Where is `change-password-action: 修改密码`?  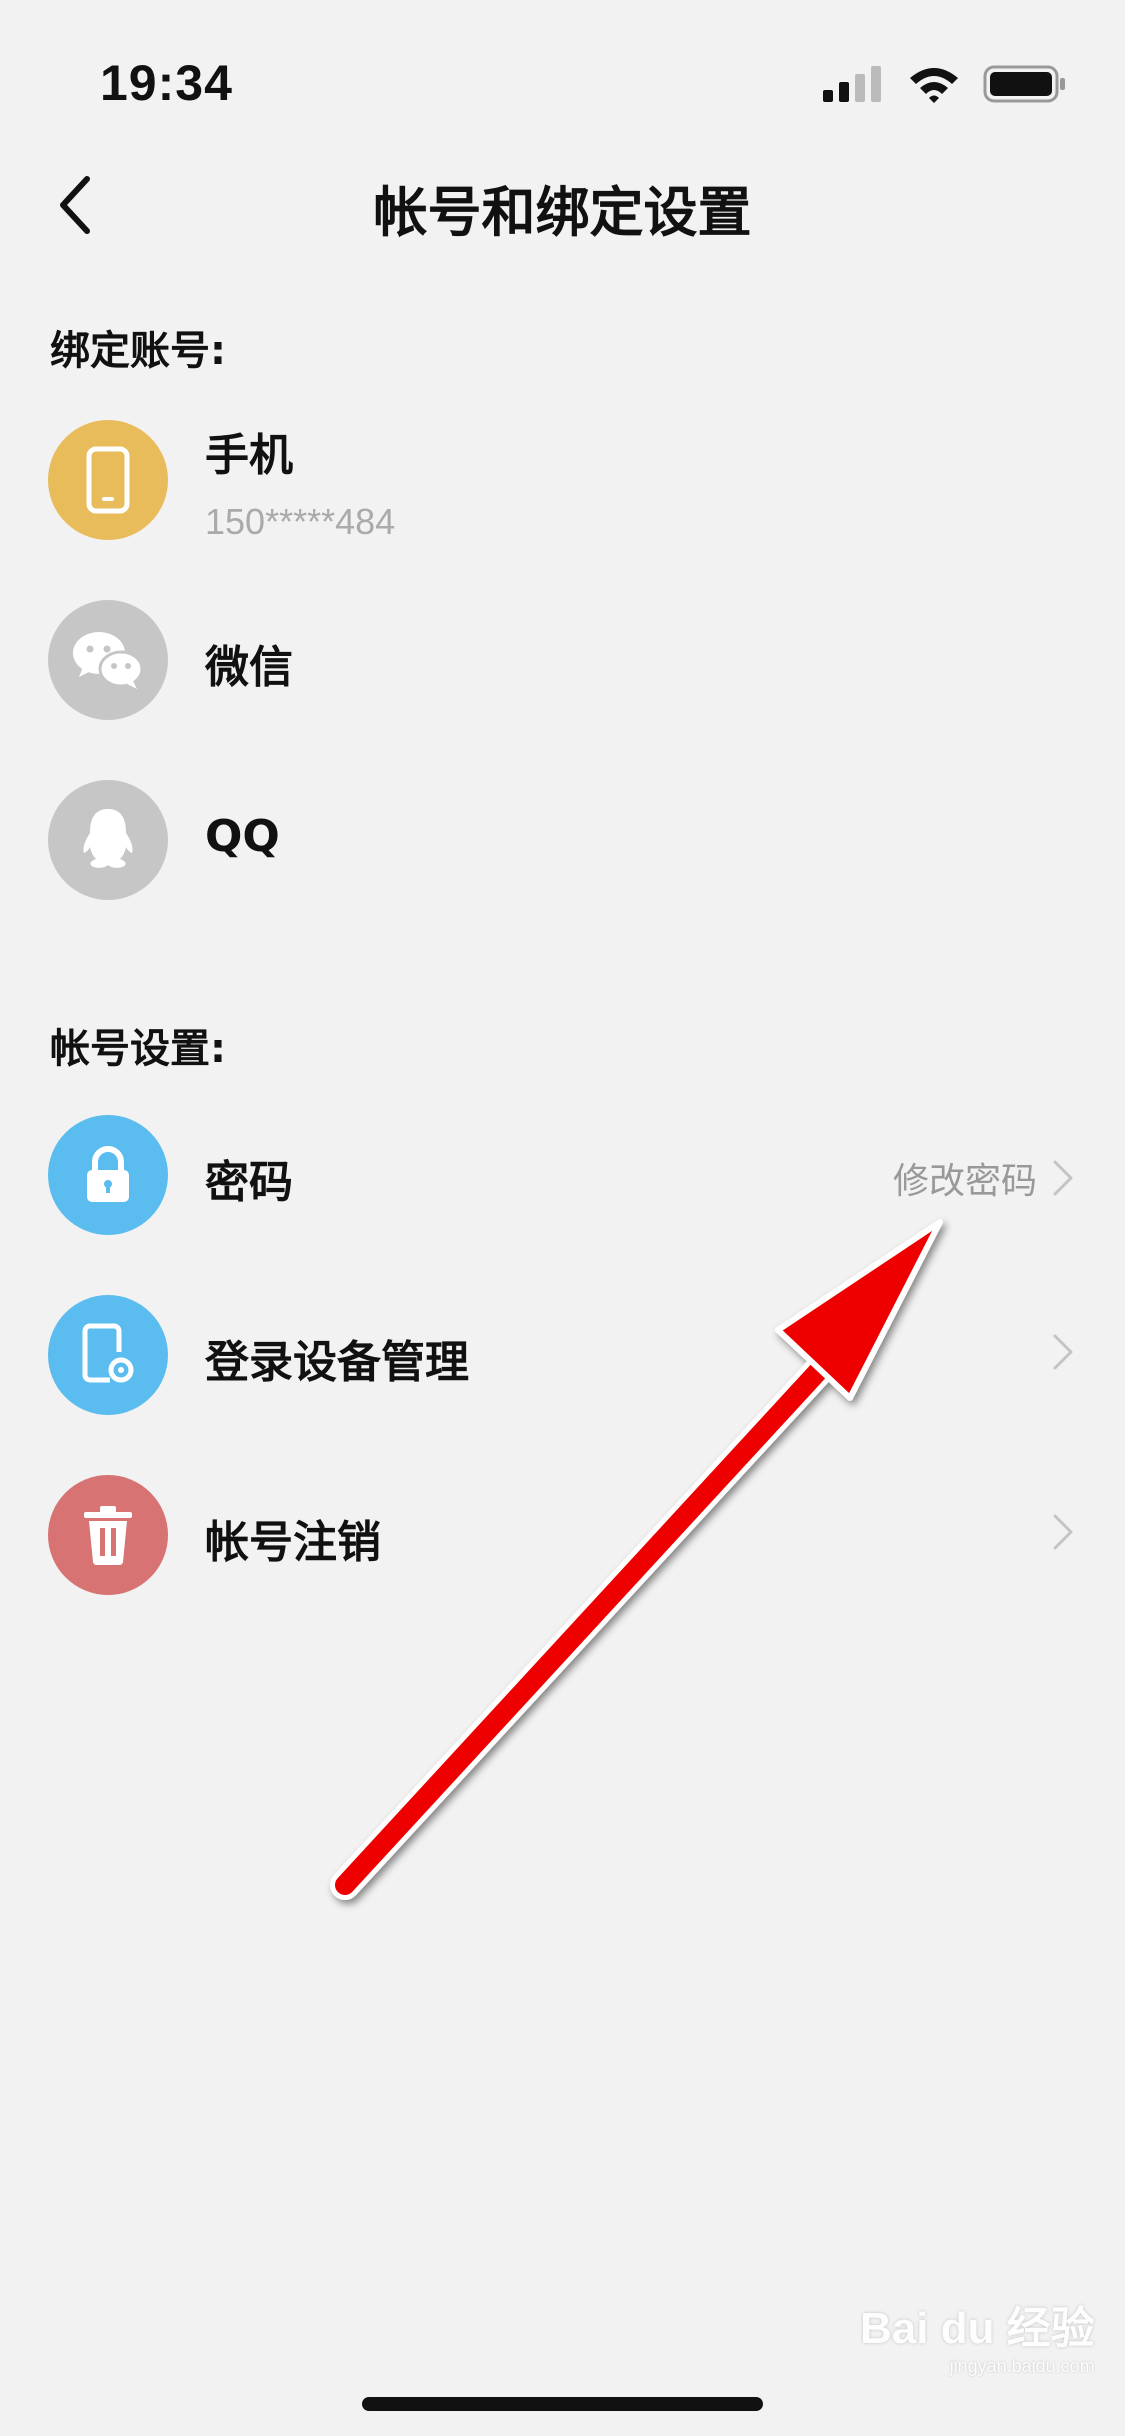 change-password-action: 修改密码 is located at coordinates (984, 1178).